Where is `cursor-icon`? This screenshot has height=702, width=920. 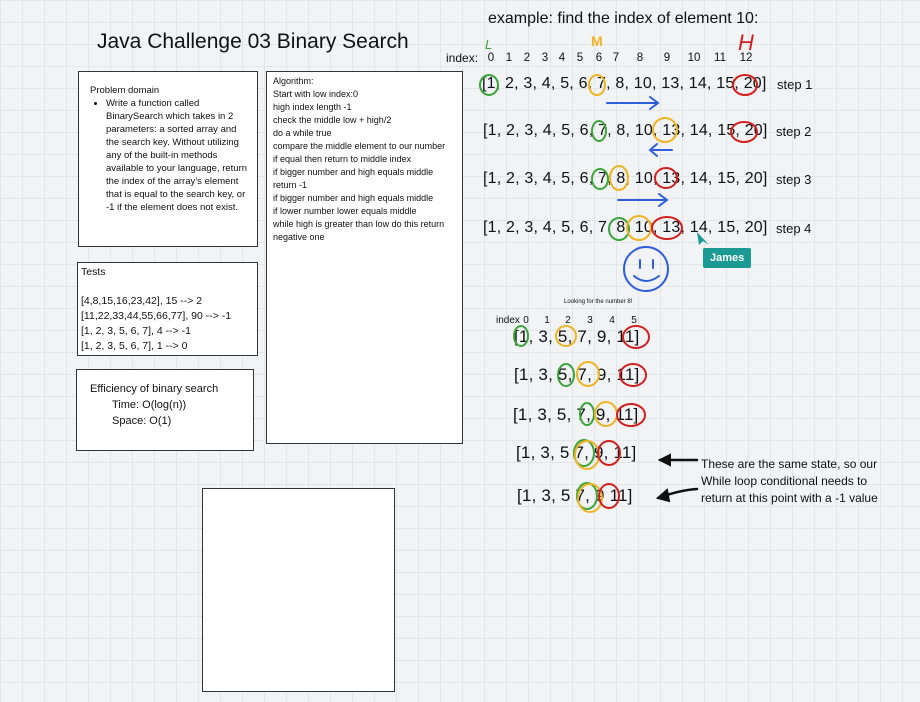
cursor-icon is located at coordinates (703, 238).